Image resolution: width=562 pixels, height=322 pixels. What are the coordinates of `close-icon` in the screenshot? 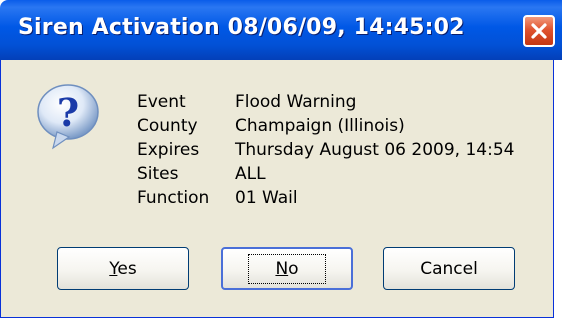 It's located at (539, 31).